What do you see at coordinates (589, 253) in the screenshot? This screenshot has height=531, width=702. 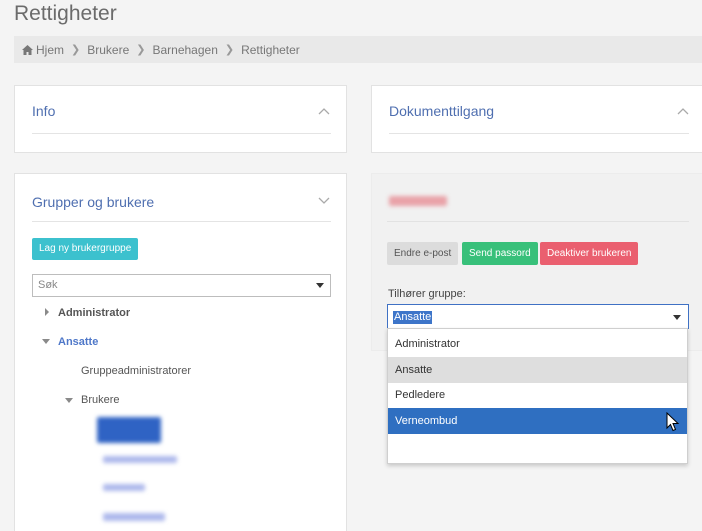 I see `deactivate-user-button: Deaktiver brukeren` at bounding box center [589, 253].